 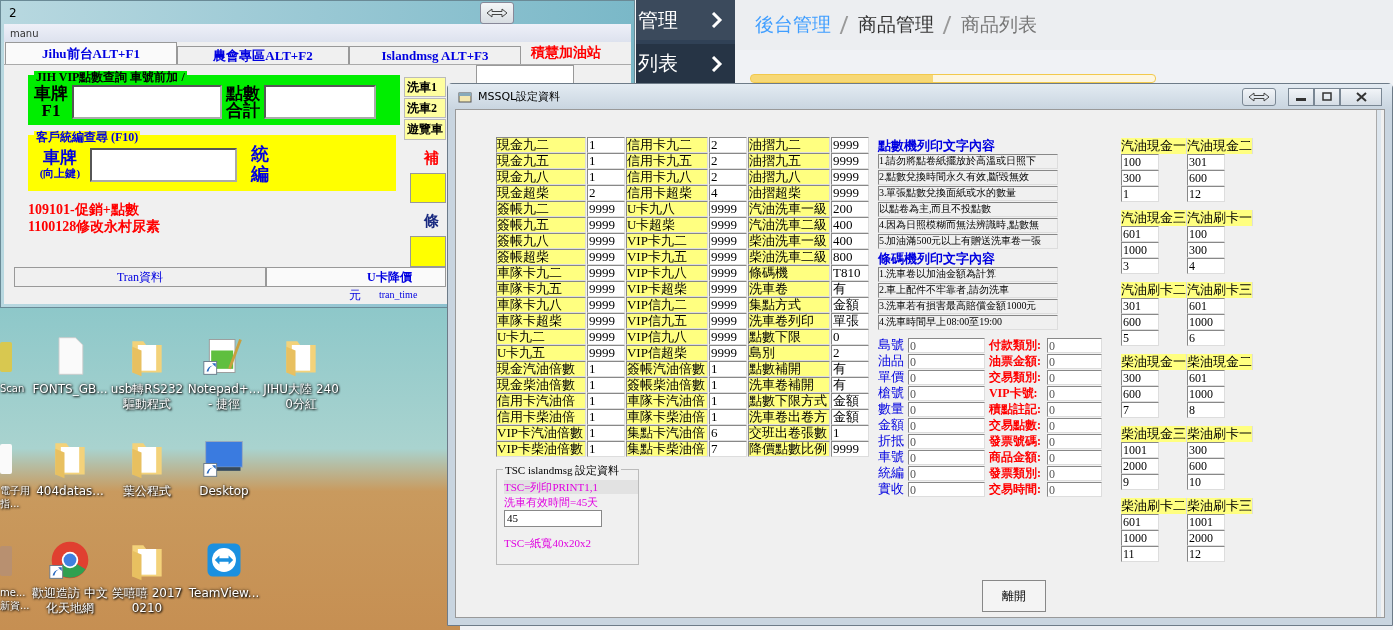 What do you see at coordinates (1259, 96) in the screenshot?
I see `swap-button` at bounding box center [1259, 96].